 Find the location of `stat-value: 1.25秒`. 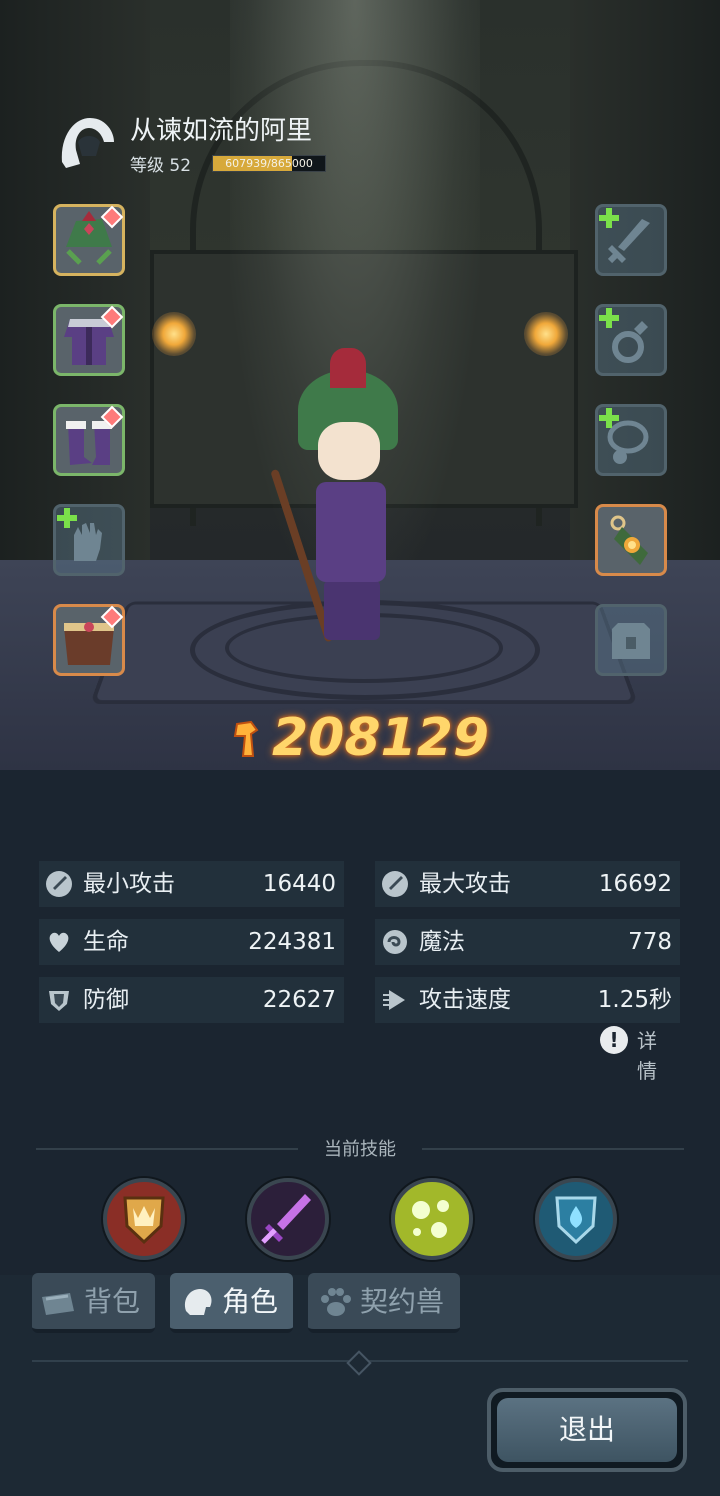

stat-value: 1.25秒 is located at coordinates (634, 1000).